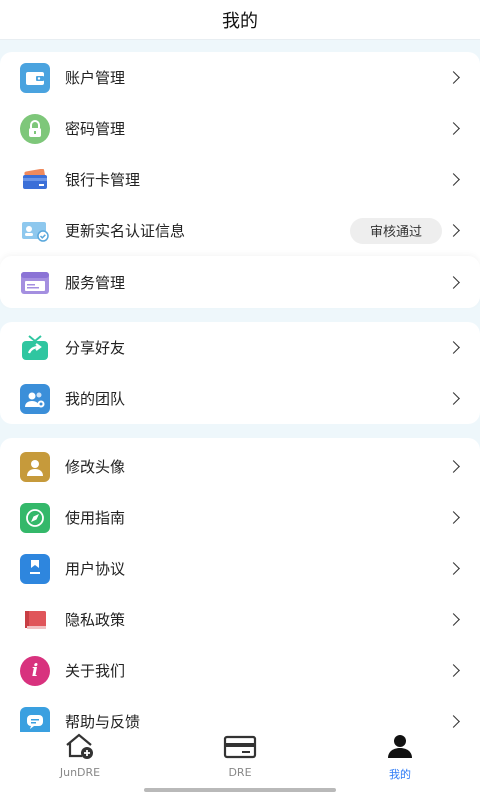  What do you see at coordinates (35, 128) in the screenshot?
I see `lock-icon` at bounding box center [35, 128].